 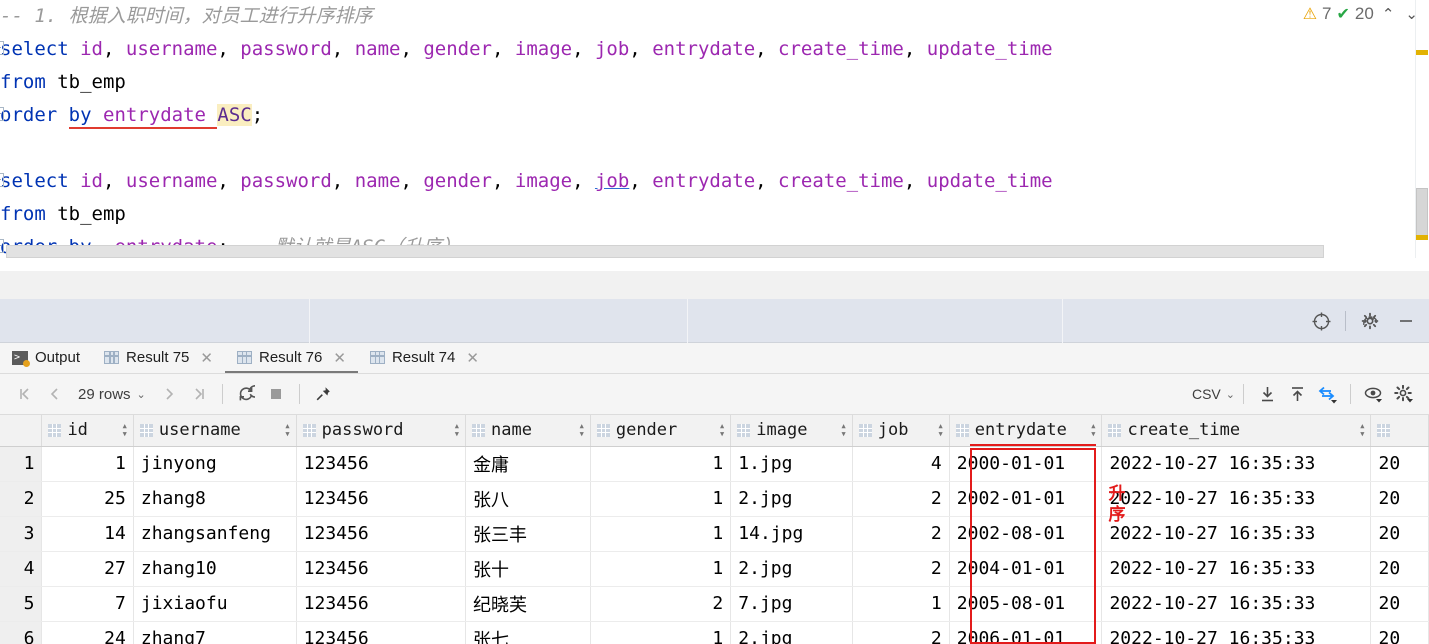 I want to click on next-page-icon, so click(x=169, y=394).